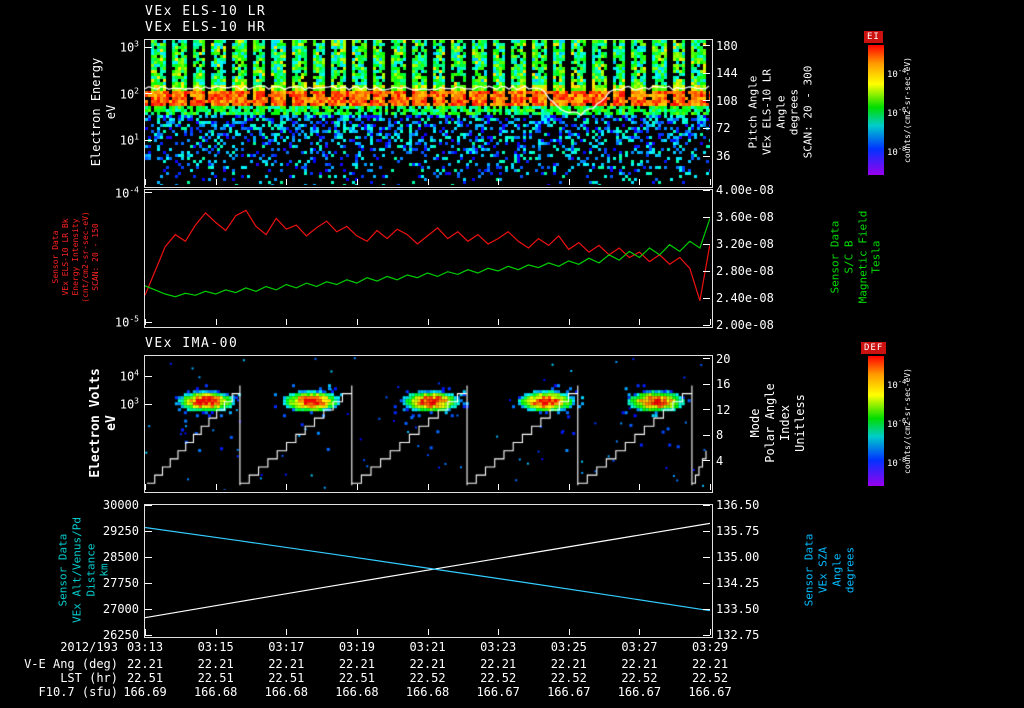 The image size is (1024, 708). What do you see at coordinates (427, 255) in the screenshot?
I see `els-intensity-bfield-plot` at bounding box center [427, 255].